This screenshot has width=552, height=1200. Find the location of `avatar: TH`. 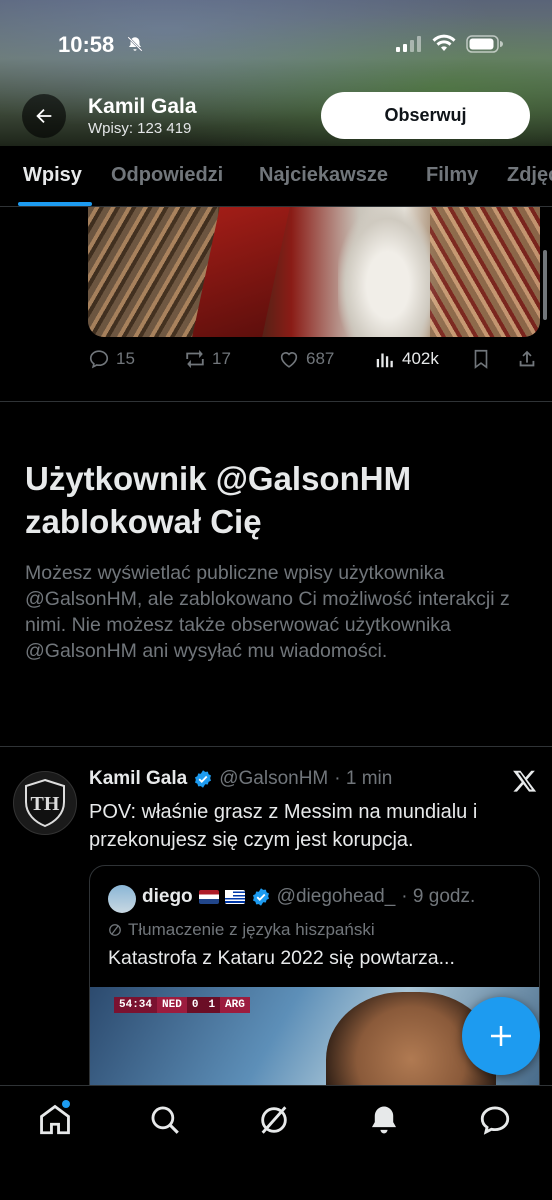

avatar: TH is located at coordinates (45, 803).